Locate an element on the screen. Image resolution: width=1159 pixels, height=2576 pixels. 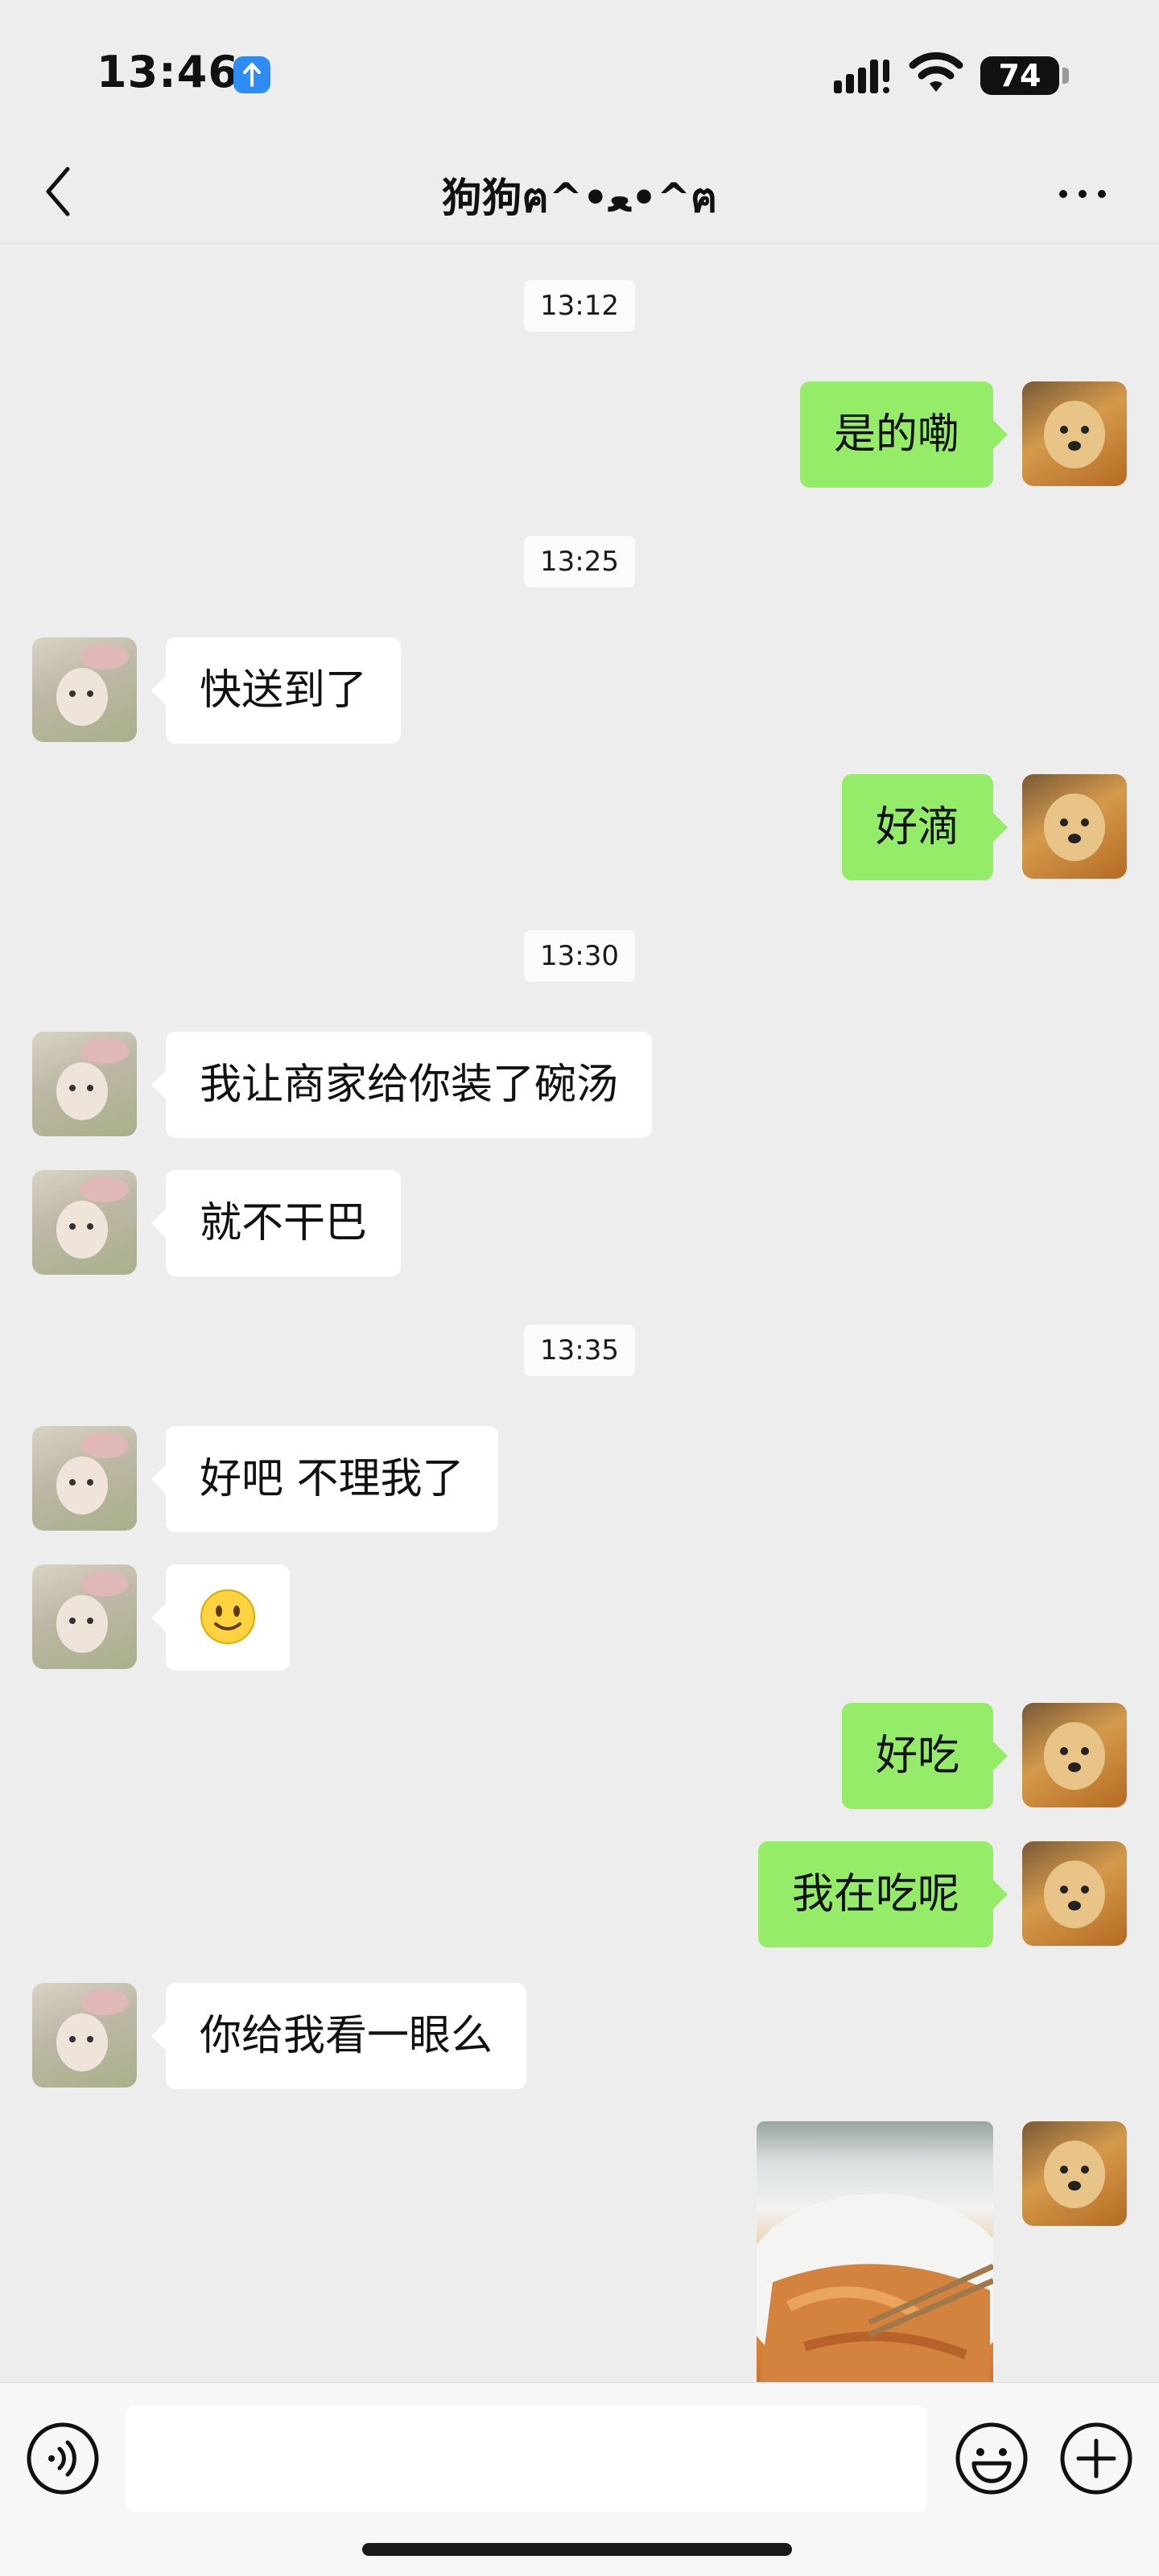
nav-bar: 狗狗ฅ^•ﻌ•^ฅ is located at coordinates (579, 194).